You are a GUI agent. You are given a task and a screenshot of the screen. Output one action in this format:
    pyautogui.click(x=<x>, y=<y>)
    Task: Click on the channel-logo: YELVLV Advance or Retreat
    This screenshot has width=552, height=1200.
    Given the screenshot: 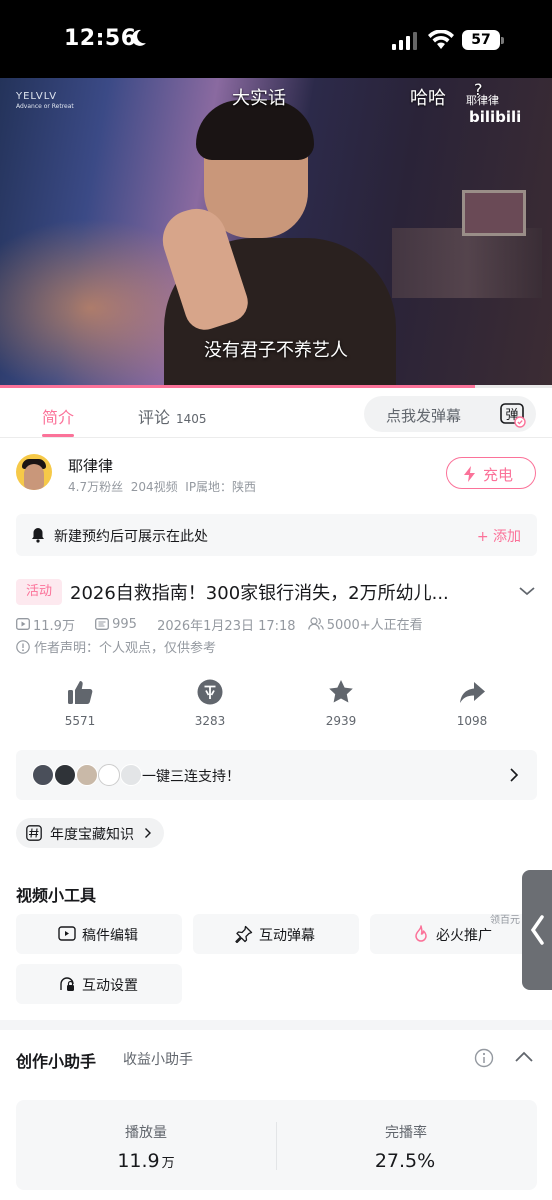 What is the action you would take?
    pyautogui.click(x=45, y=102)
    